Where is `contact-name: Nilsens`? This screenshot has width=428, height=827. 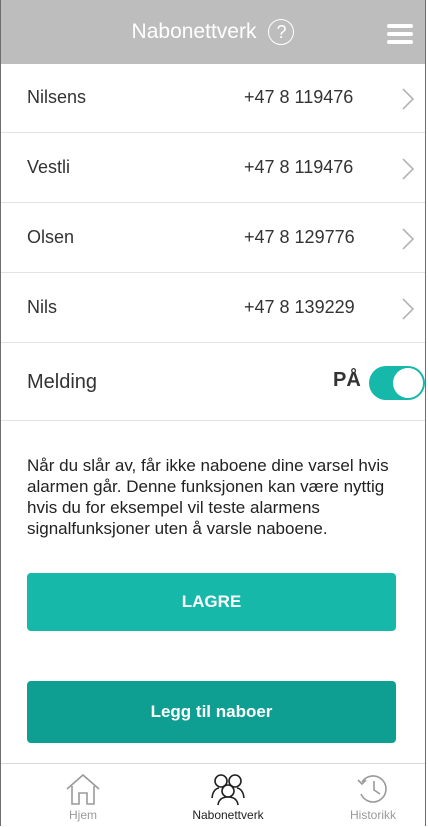 contact-name: Nilsens is located at coordinates (57, 97).